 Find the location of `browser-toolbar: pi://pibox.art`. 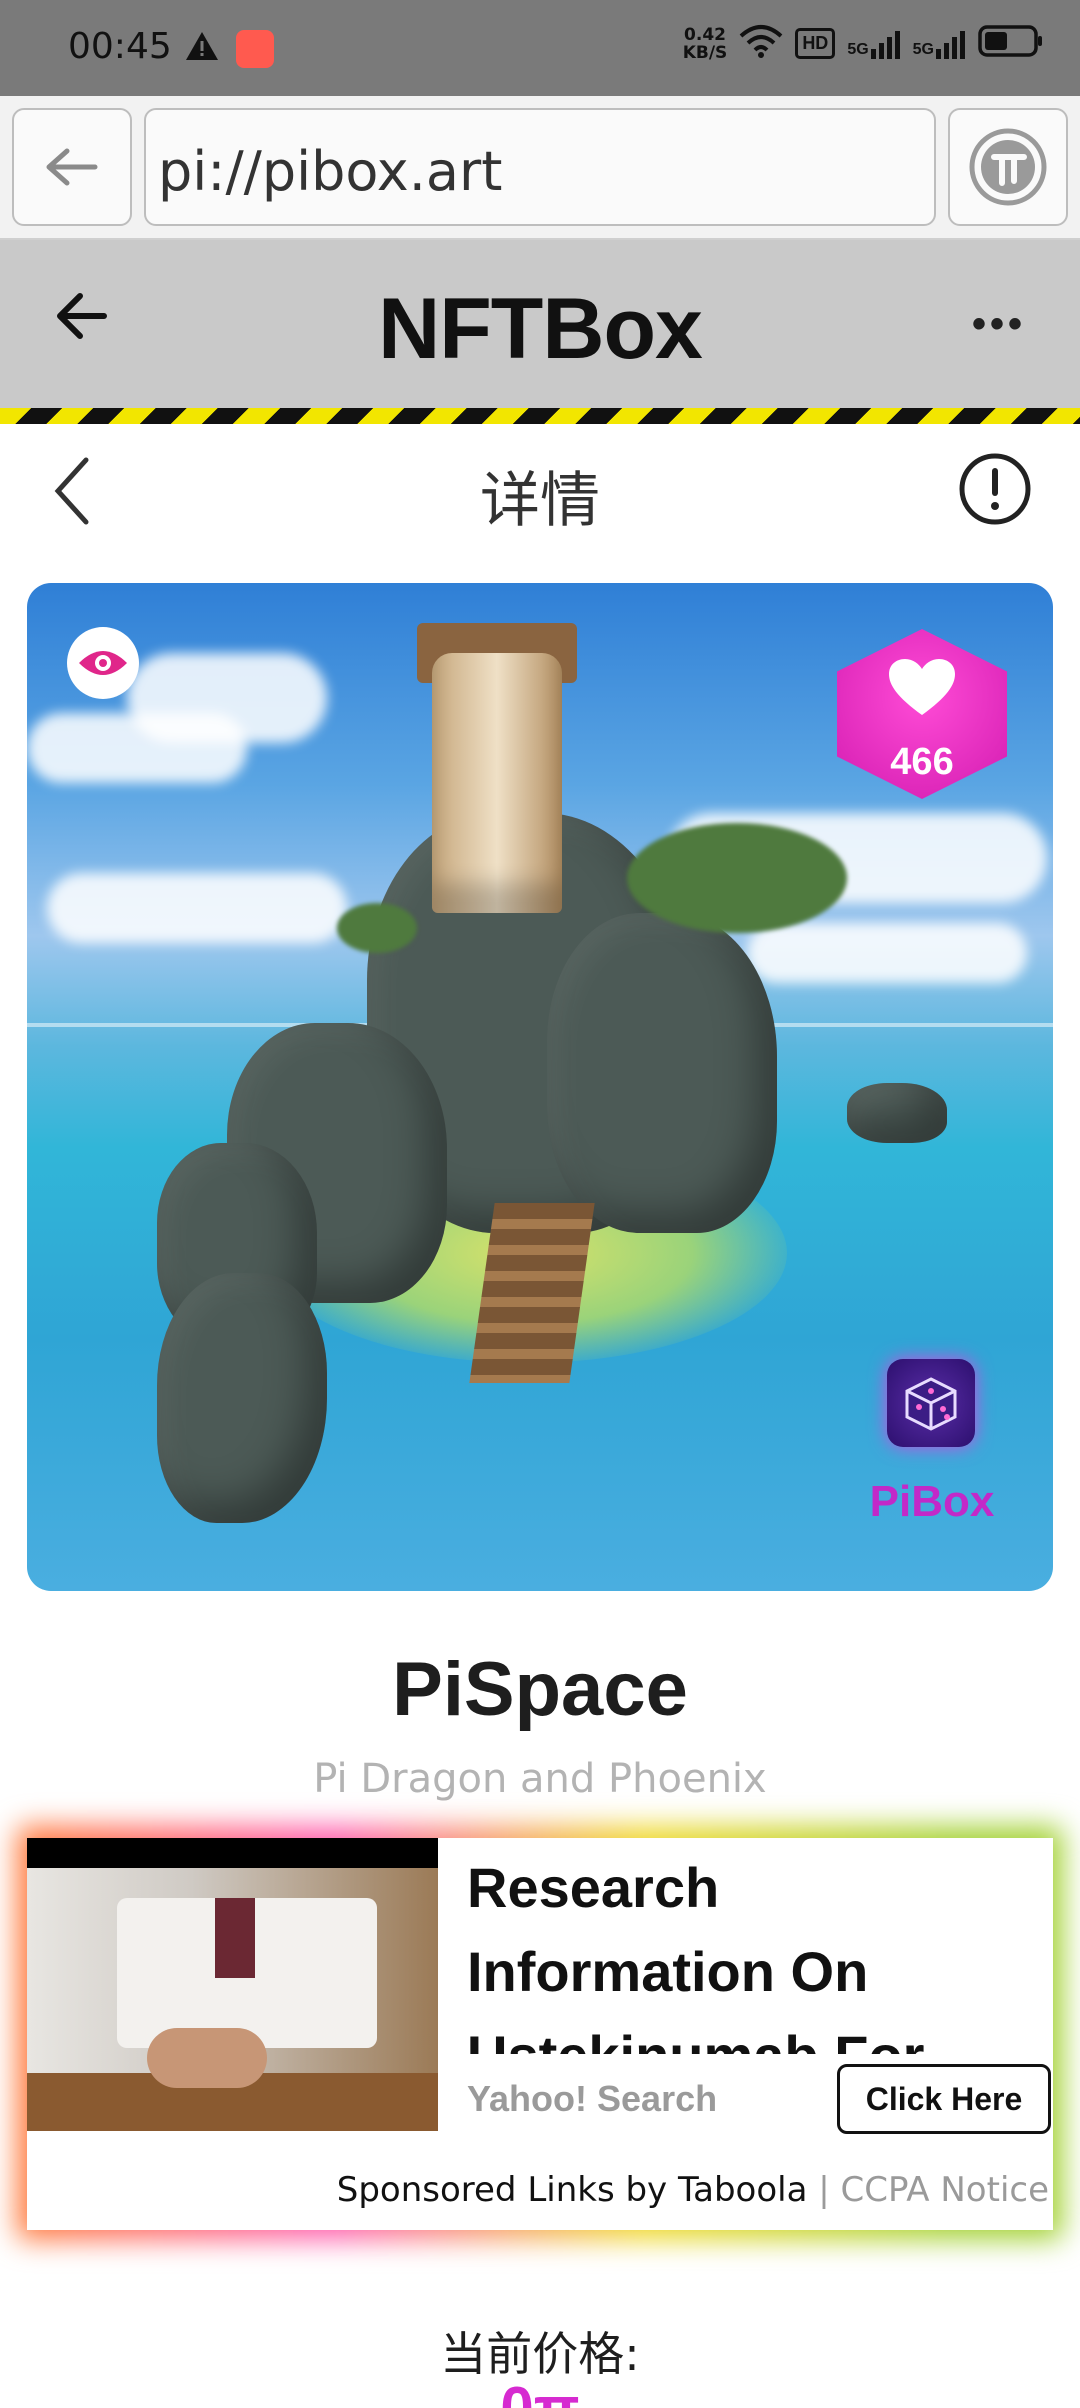

browser-toolbar: pi://pibox.art is located at coordinates (540, 168).